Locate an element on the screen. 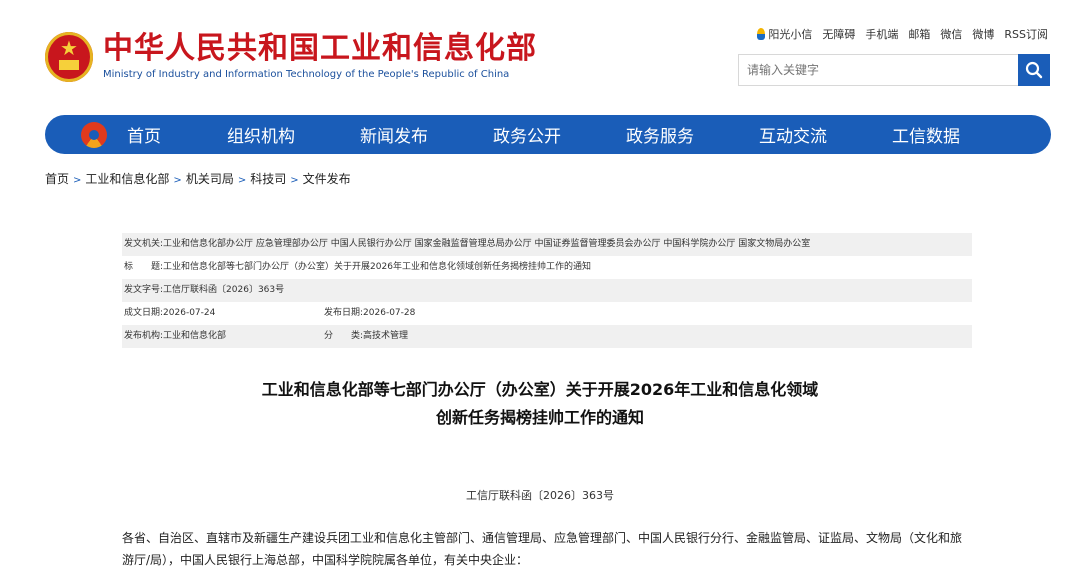 The width and height of the screenshot is (1080, 577). breadcrumb-documents: 文件发布 is located at coordinates (327, 179).